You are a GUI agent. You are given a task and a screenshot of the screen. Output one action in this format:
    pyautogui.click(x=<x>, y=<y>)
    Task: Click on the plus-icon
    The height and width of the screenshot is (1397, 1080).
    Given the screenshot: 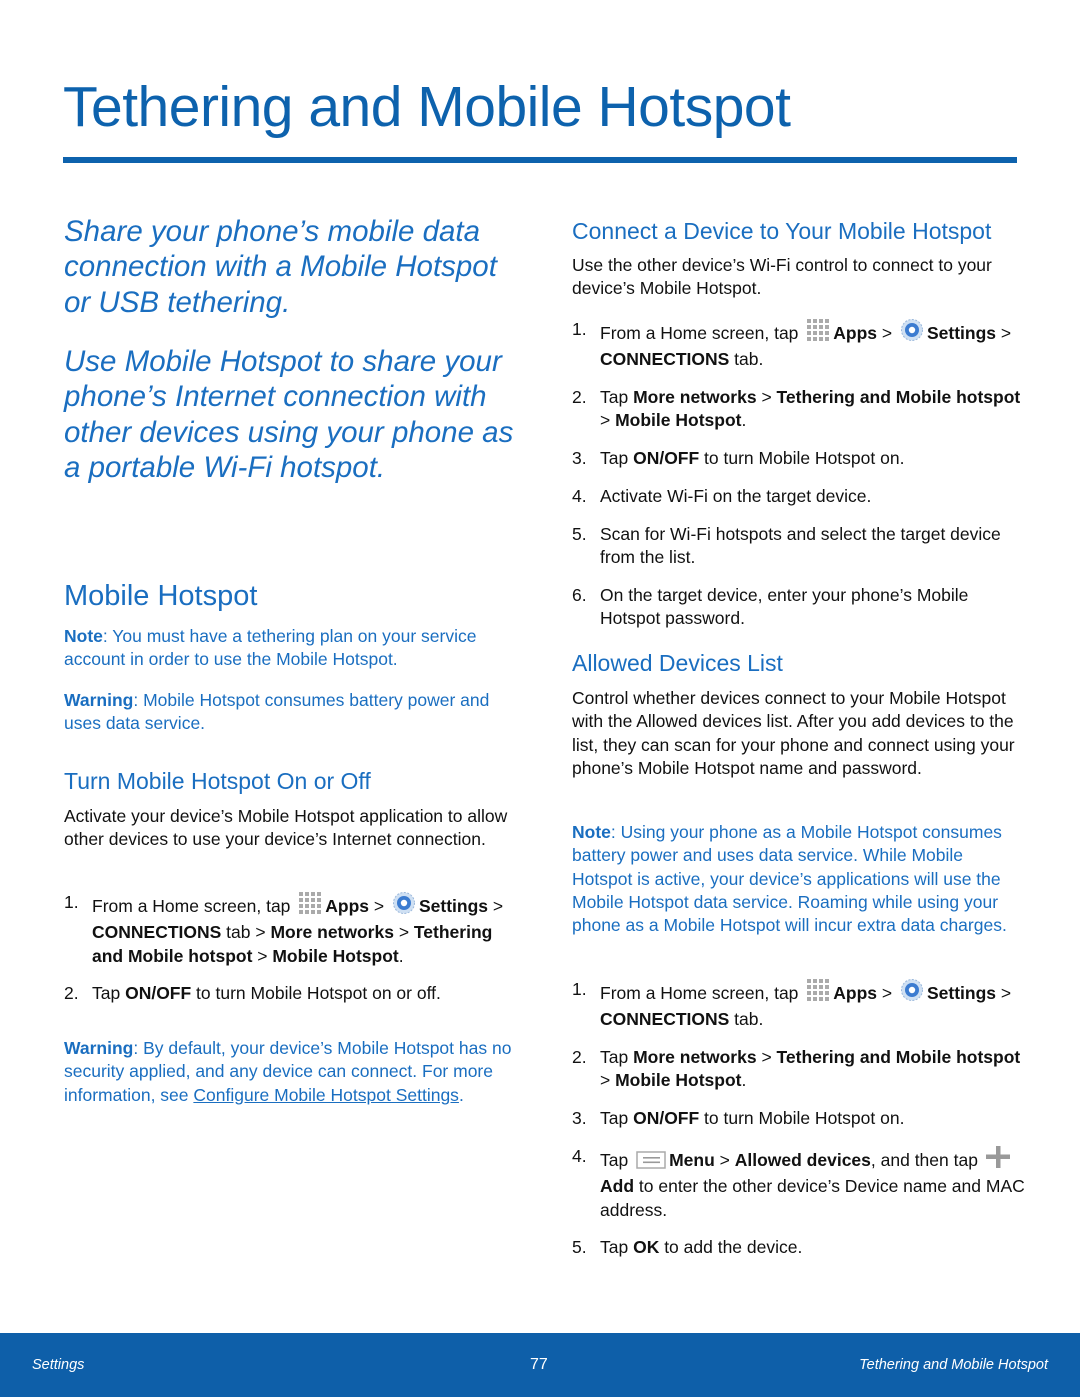 What is the action you would take?
    pyautogui.click(x=997, y=1160)
    